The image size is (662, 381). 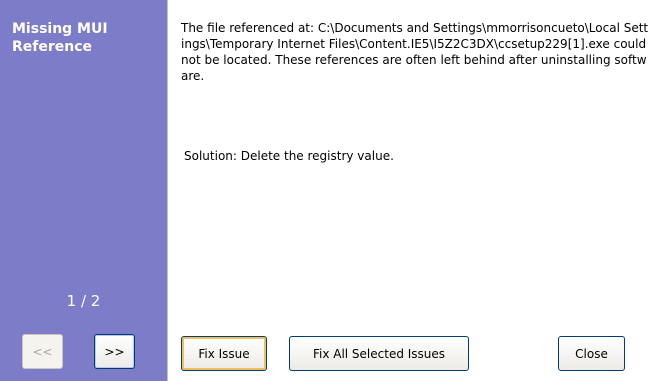 I want to click on close-button: Close, so click(x=591, y=353).